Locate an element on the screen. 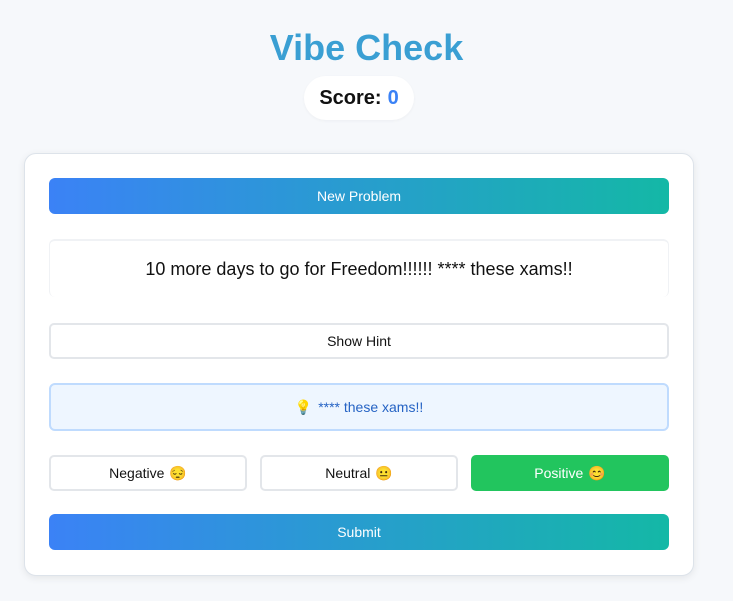 This screenshot has width=733, height=601. choice-label: Positive is located at coordinates (559, 473).